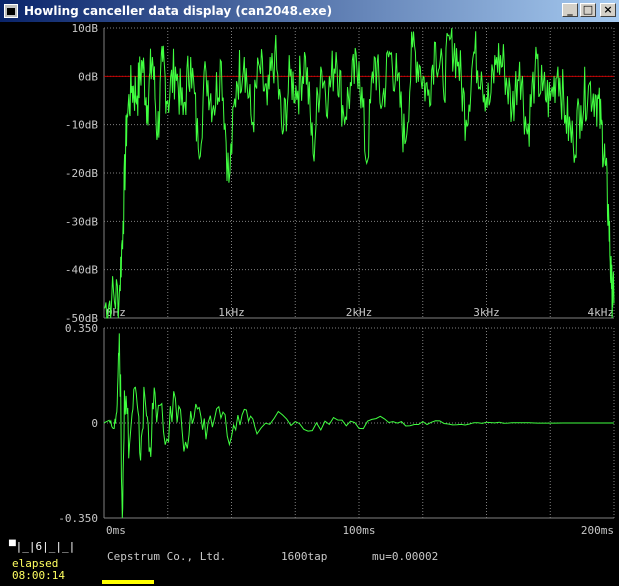 This screenshot has width=619, height=586. Describe the element at coordinates (358, 530) in the screenshot. I see `x-tick-label: 100ms` at that location.